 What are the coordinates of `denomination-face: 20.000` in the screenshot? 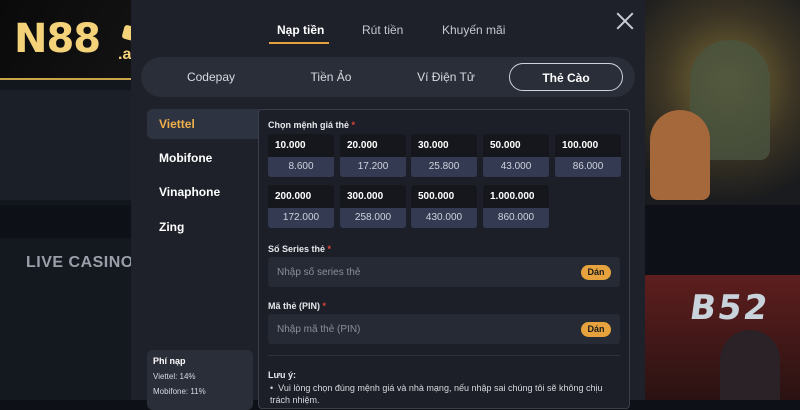 It's located at (373, 145).